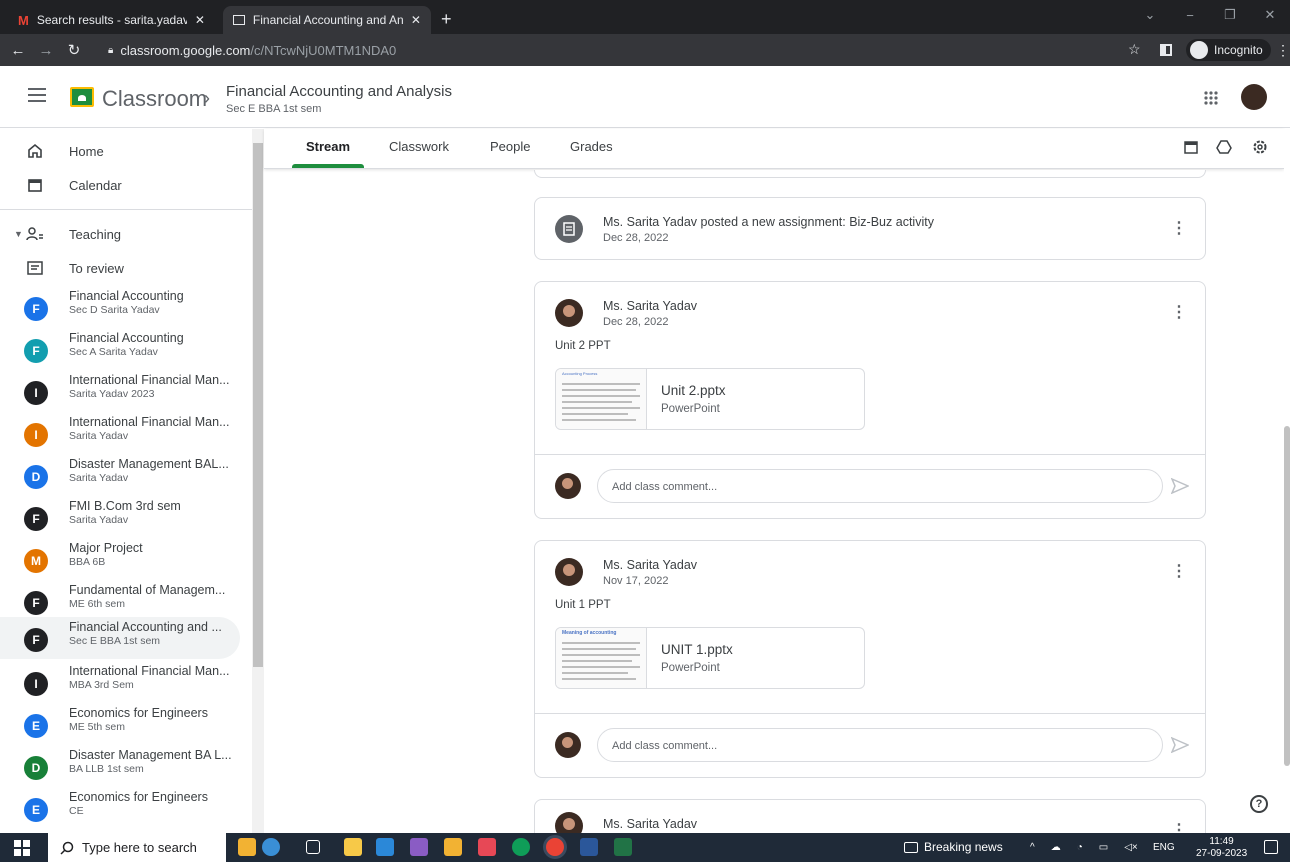 The image size is (1290, 862). Describe the element at coordinates (154, 99) in the screenshot. I see `brand-name: Classroom` at that location.